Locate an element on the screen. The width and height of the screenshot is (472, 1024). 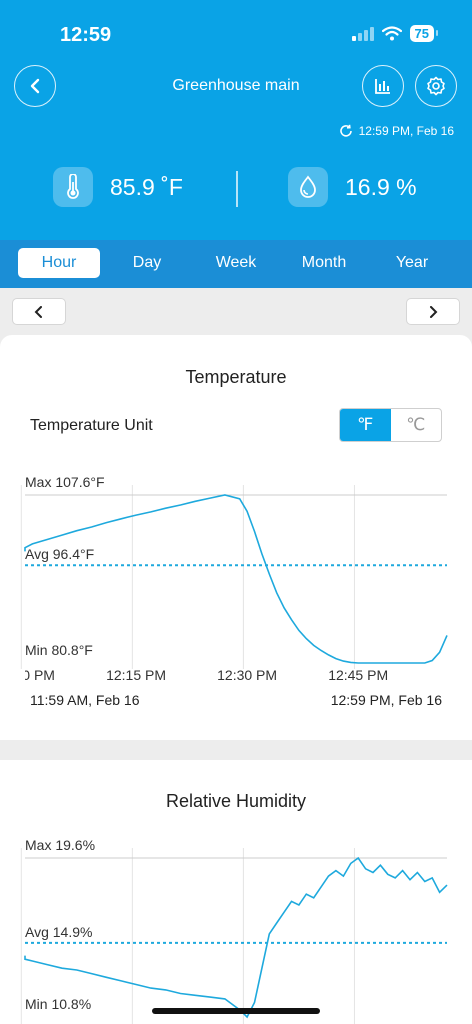
min-label: Min 10.8% is located at coordinates (58, 1004).